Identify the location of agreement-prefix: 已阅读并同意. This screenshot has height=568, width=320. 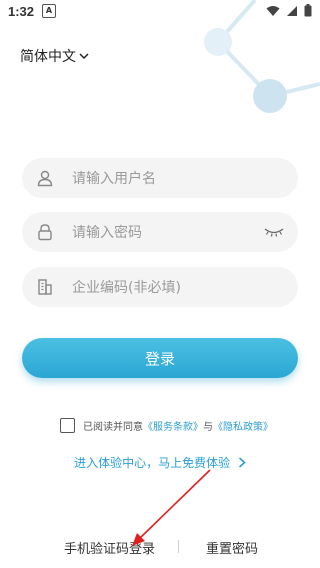
(113, 427).